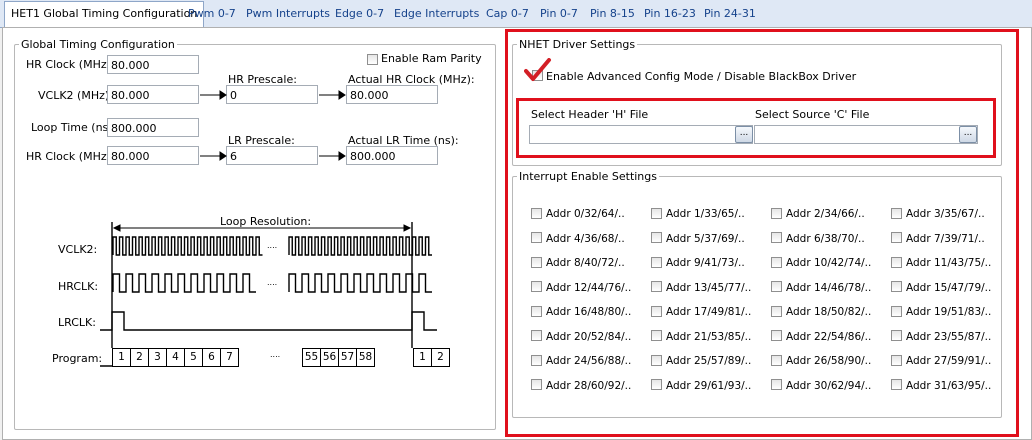 This screenshot has width=1032, height=440. Describe the element at coordinates (272, 294) in the screenshot. I see `timing-diagram` at that location.